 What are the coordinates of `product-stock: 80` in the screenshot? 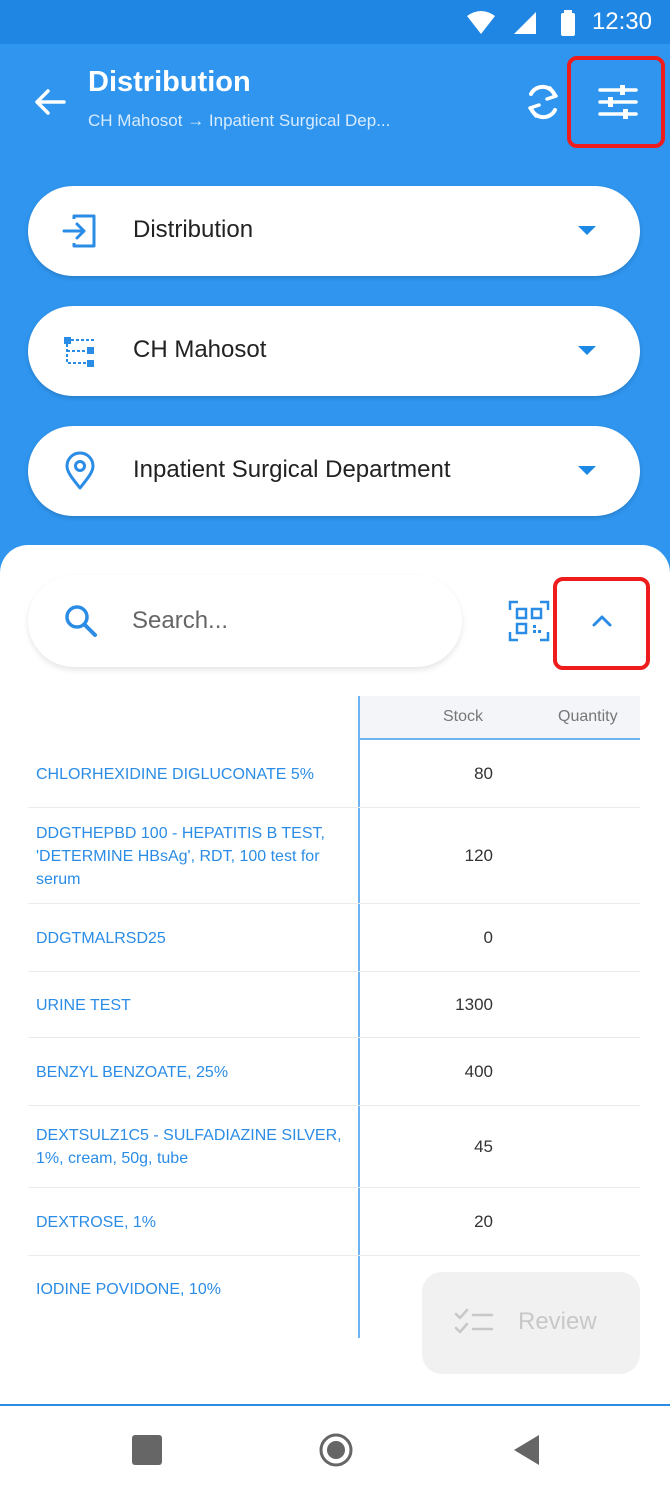 It's located at (483, 773).